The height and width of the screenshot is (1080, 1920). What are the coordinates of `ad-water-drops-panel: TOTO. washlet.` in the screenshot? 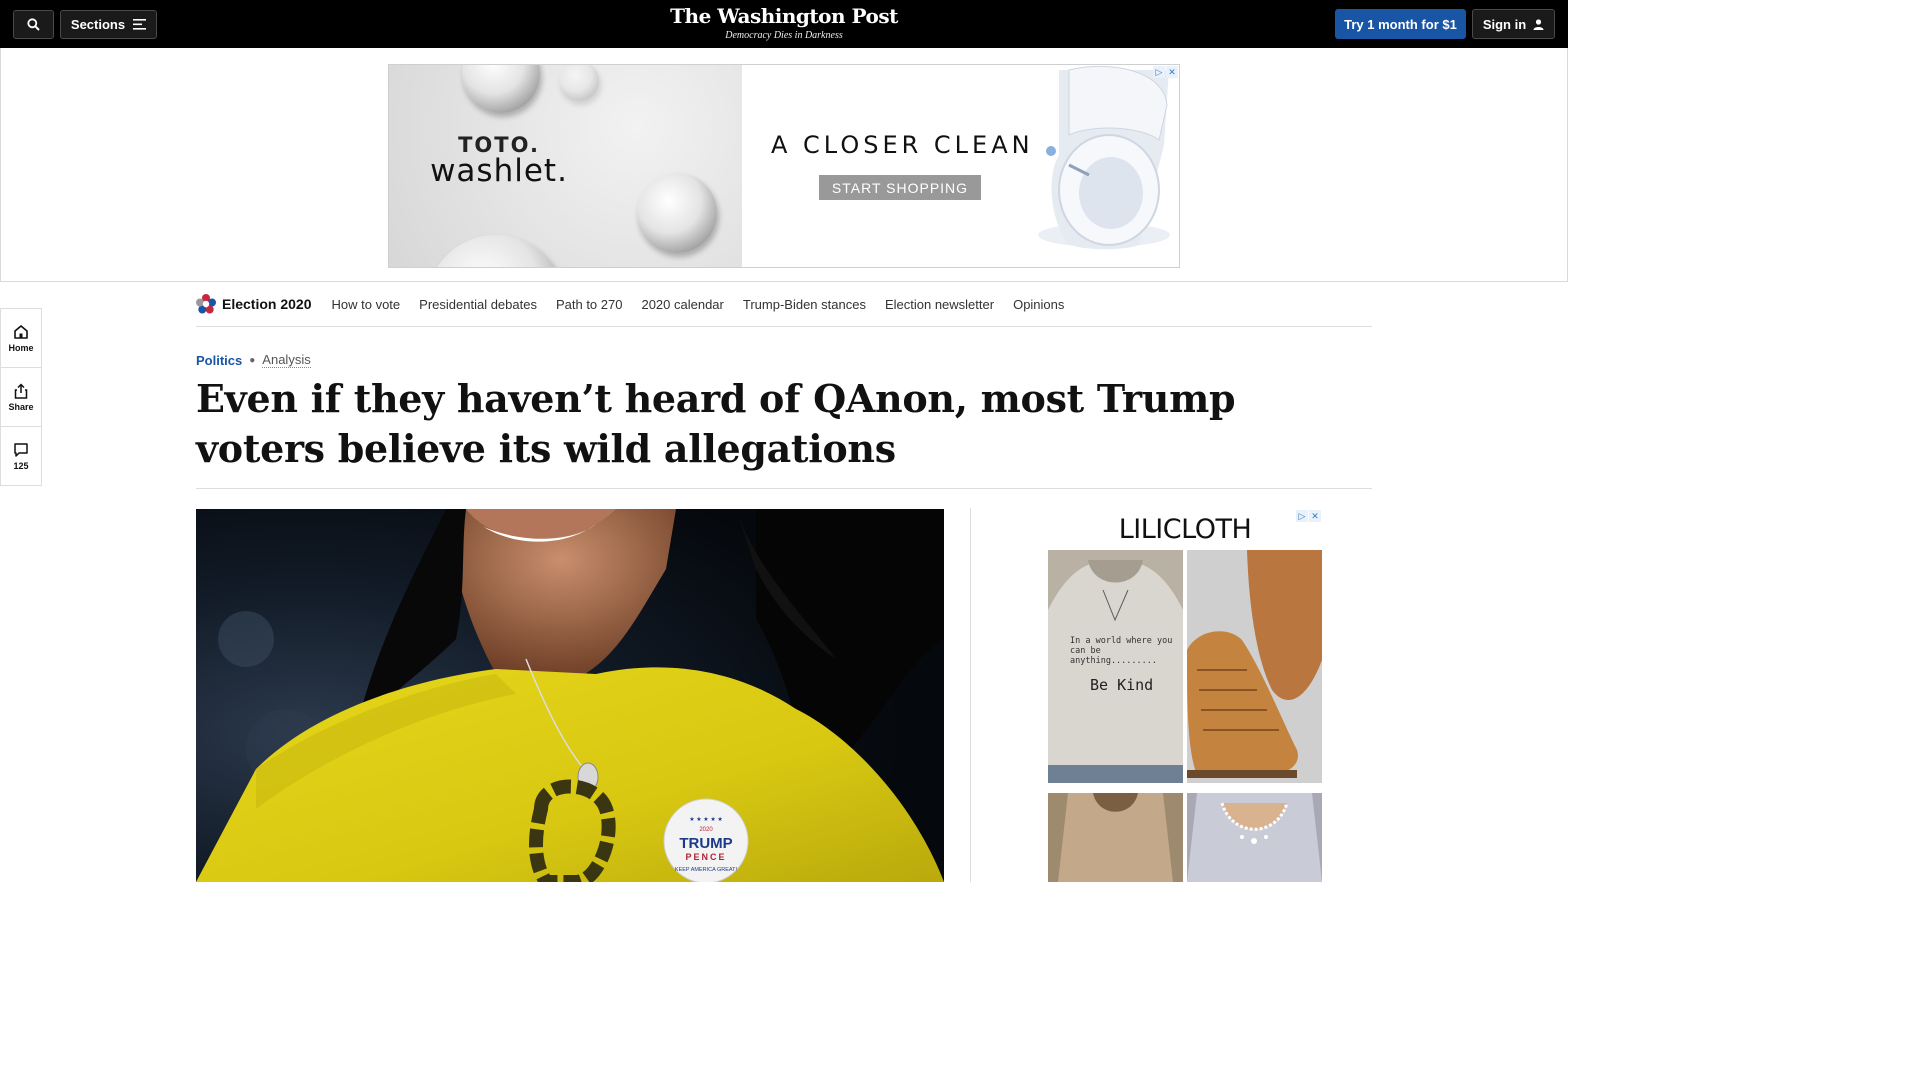 It's located at (565, 166).